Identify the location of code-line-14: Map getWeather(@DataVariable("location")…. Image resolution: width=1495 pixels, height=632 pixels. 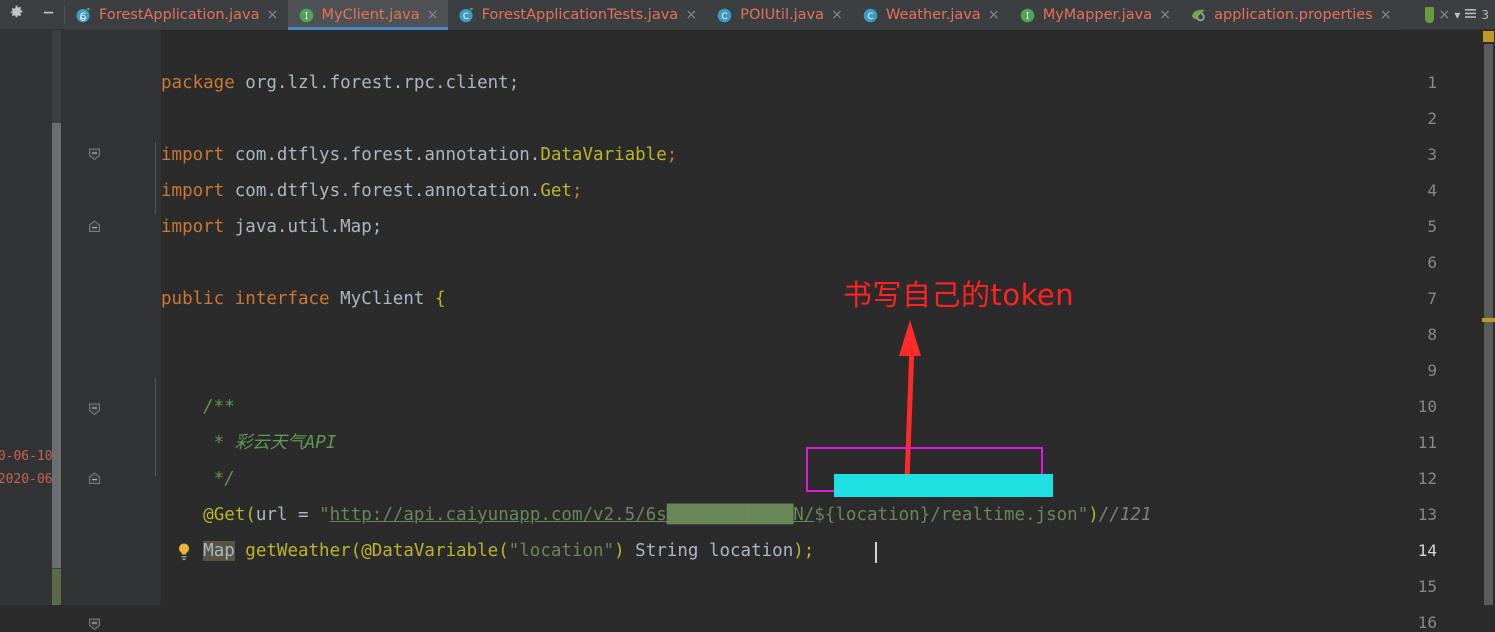
(509, 551).